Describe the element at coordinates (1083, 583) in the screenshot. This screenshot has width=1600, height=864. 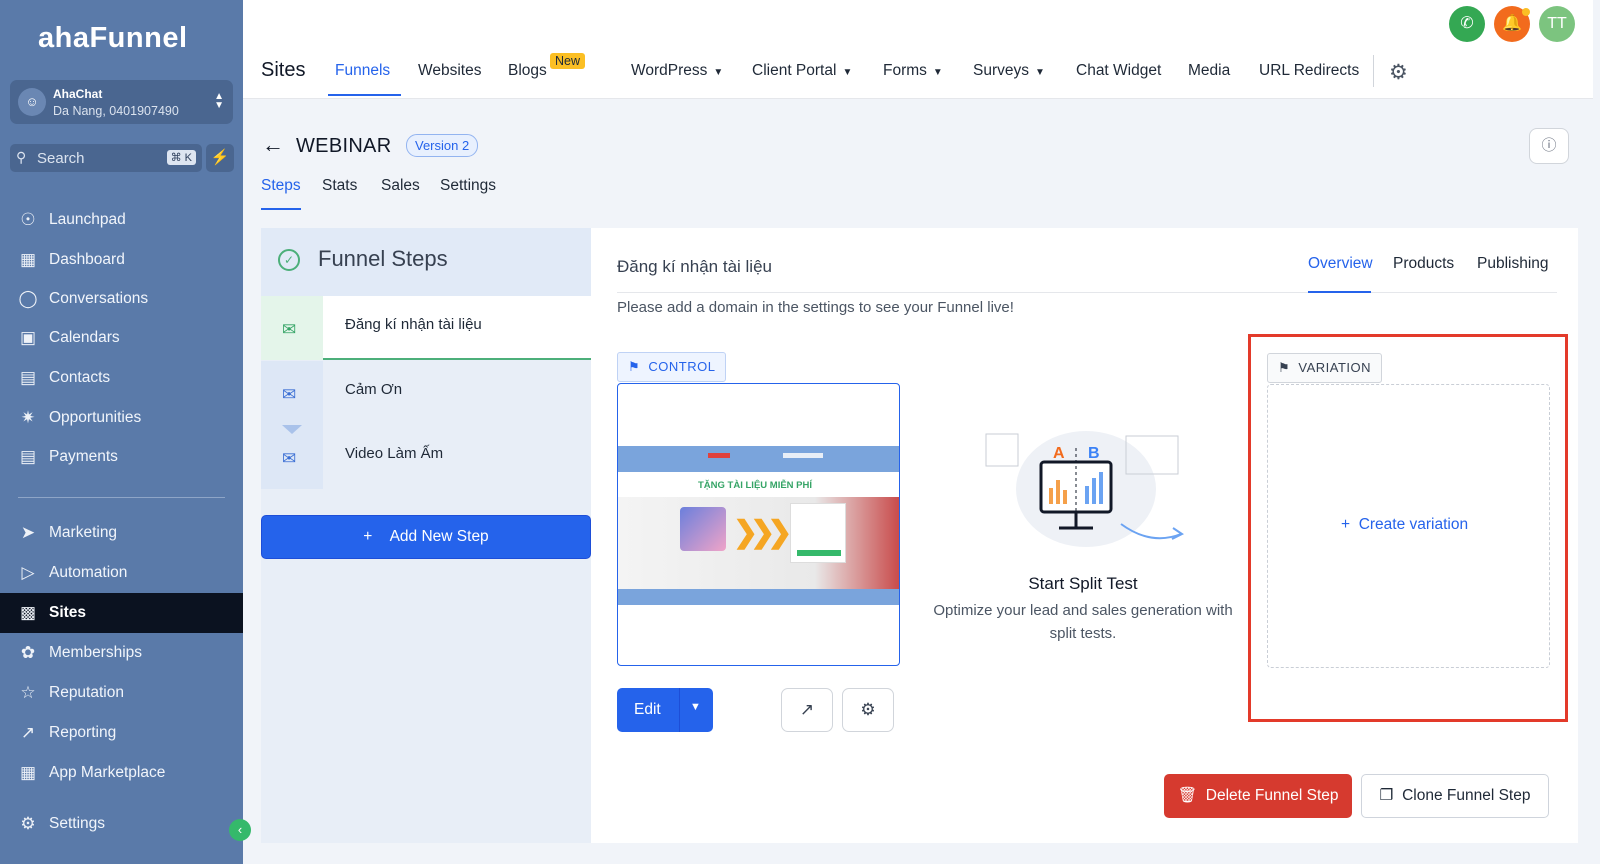
I see `split-test-title: Start Split Test` at that location.